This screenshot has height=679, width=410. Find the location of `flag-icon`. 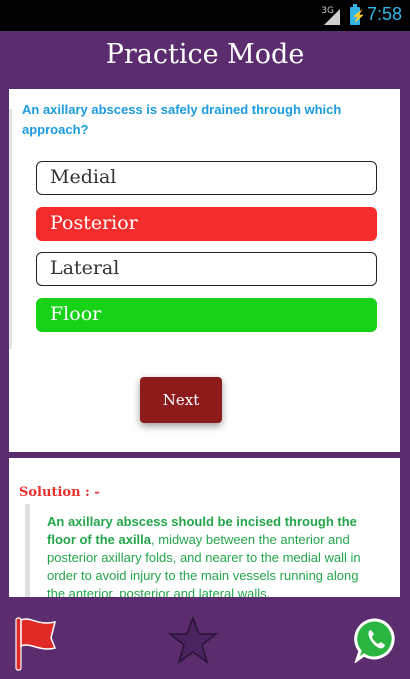

flag-icon is located at coordinates (36, 645).